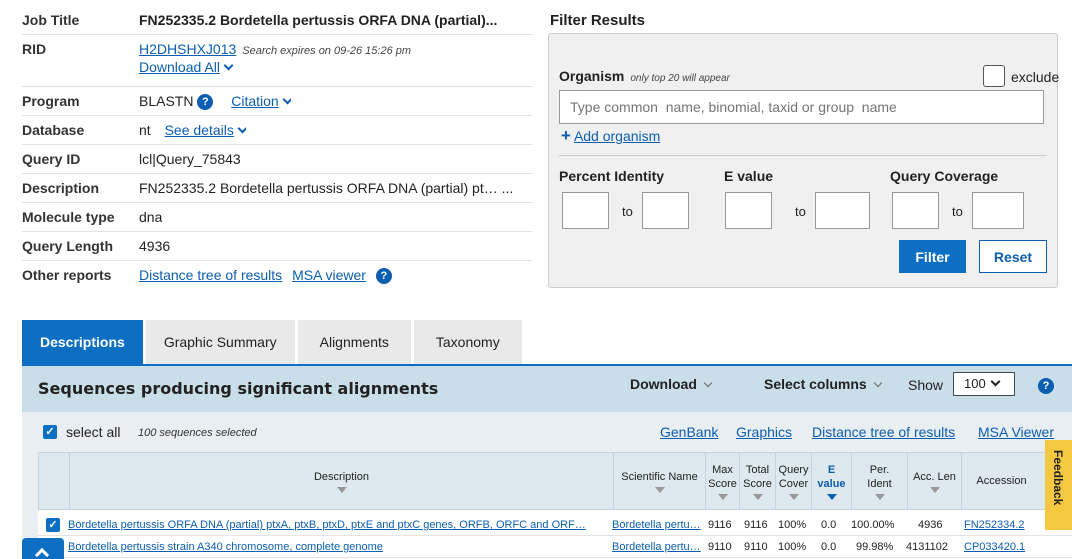 The image size is (1072, 559). I want to click on program-row: Program BLASTN ? Citation, so click(277, 101).